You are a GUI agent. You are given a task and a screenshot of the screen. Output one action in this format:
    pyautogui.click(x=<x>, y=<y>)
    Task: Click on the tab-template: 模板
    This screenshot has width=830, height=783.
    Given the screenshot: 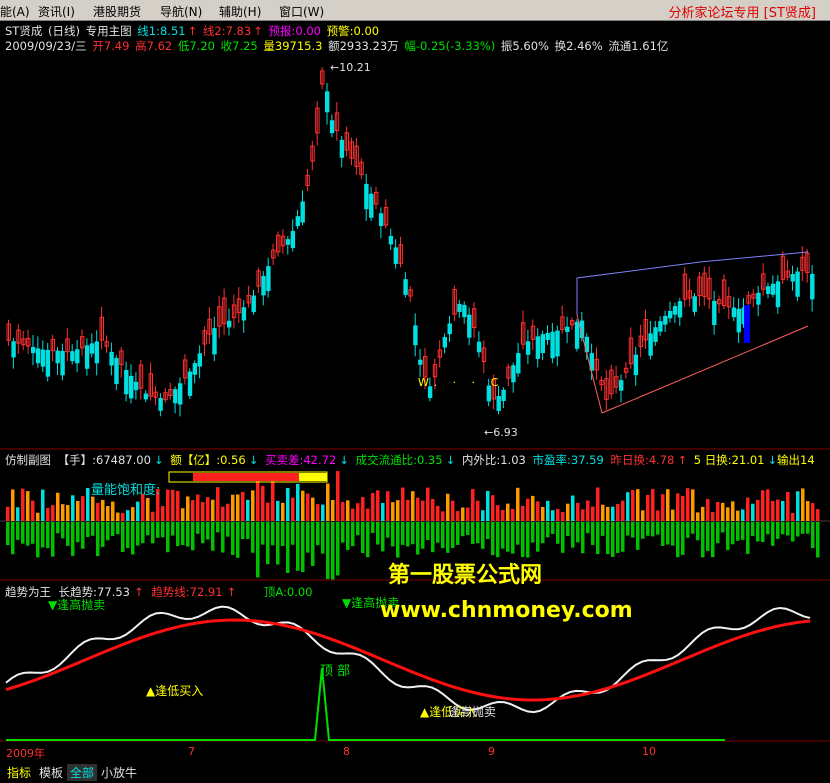 What is the action you would take?
    pyautogui.click(x=51, y=772)
    